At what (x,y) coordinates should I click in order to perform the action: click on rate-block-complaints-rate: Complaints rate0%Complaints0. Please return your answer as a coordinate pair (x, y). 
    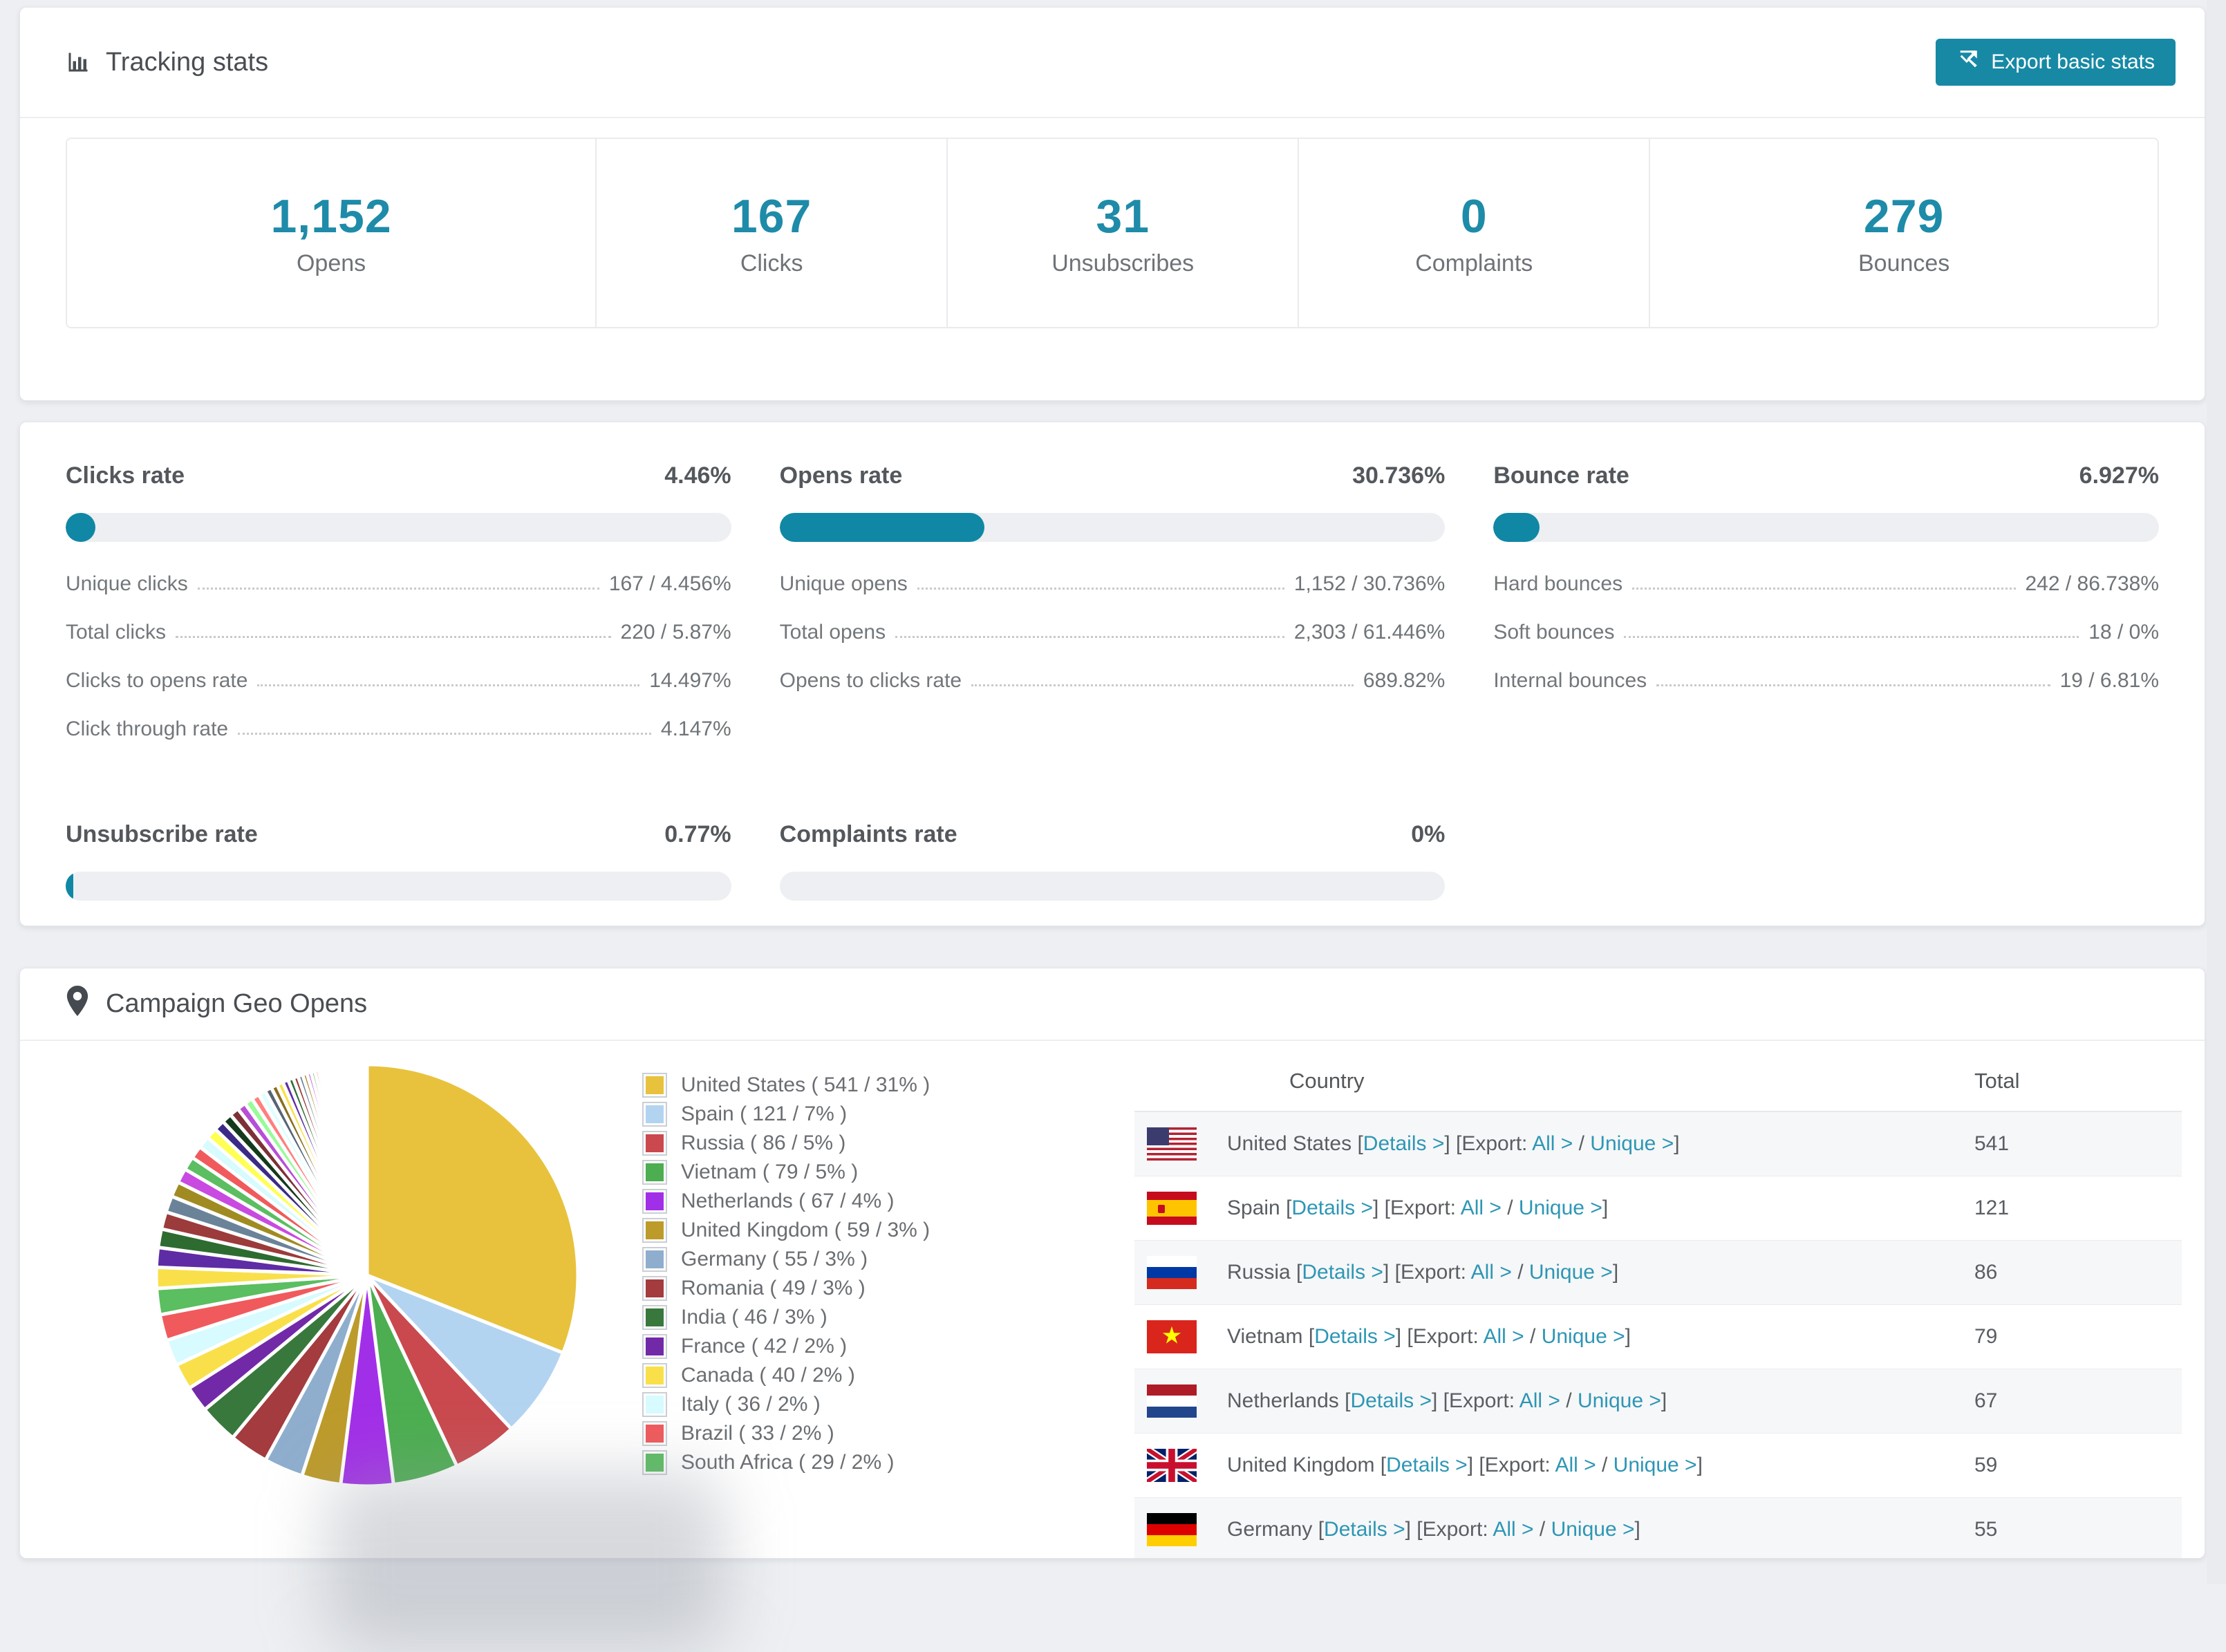
    Looking at the image, I should click on (1112, 873).